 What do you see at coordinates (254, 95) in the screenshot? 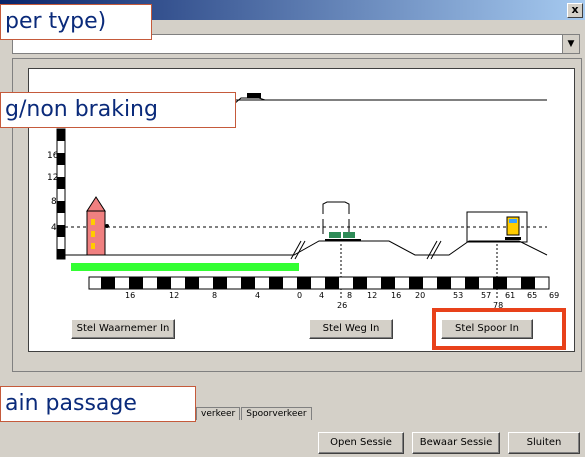
I see `top-train-icon` at bounding box center [254, 95].